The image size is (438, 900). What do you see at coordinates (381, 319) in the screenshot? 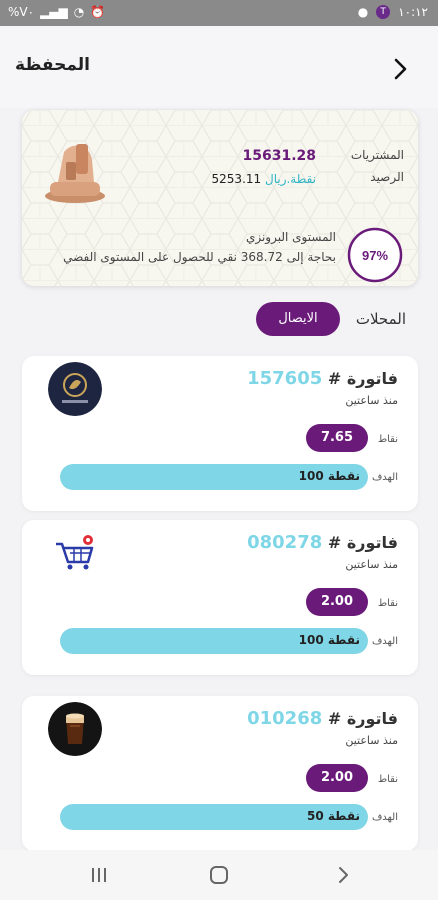
I see `tab-stores: المحلات` at bounding box center [381, 319].